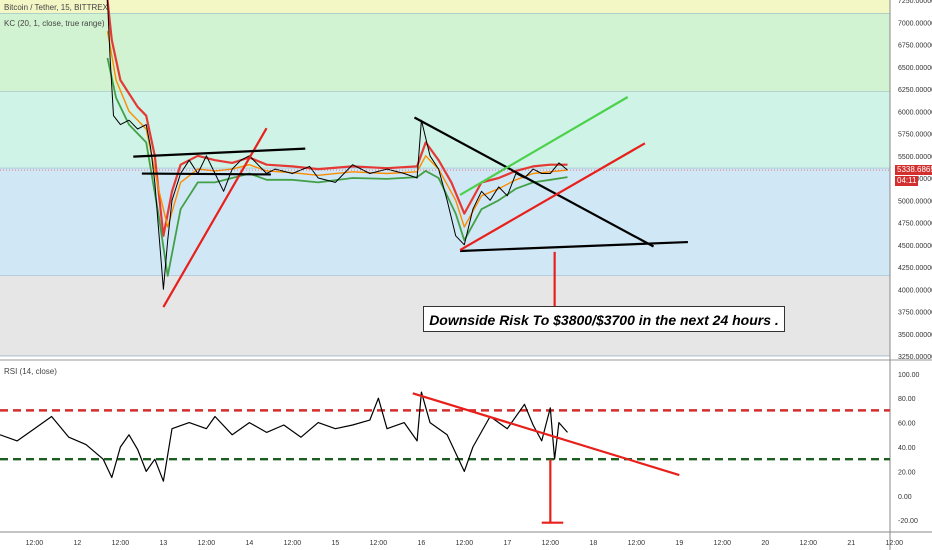  I want to click on price-tick-label: 4750.00000, so click(915, 224).